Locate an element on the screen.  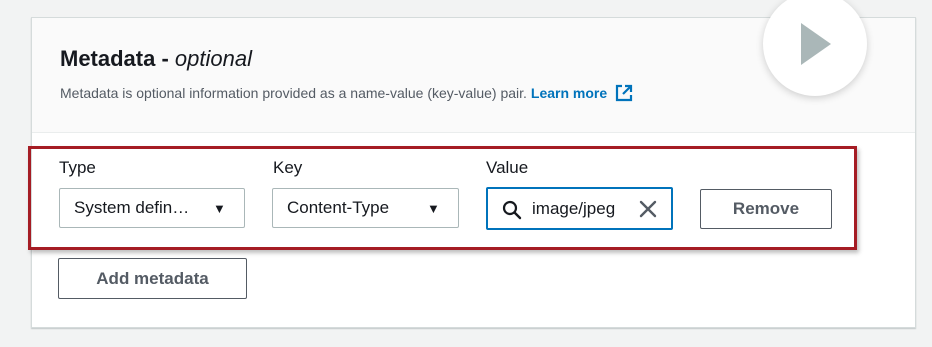
title-optional: optional is located at coordinates (213, 58).